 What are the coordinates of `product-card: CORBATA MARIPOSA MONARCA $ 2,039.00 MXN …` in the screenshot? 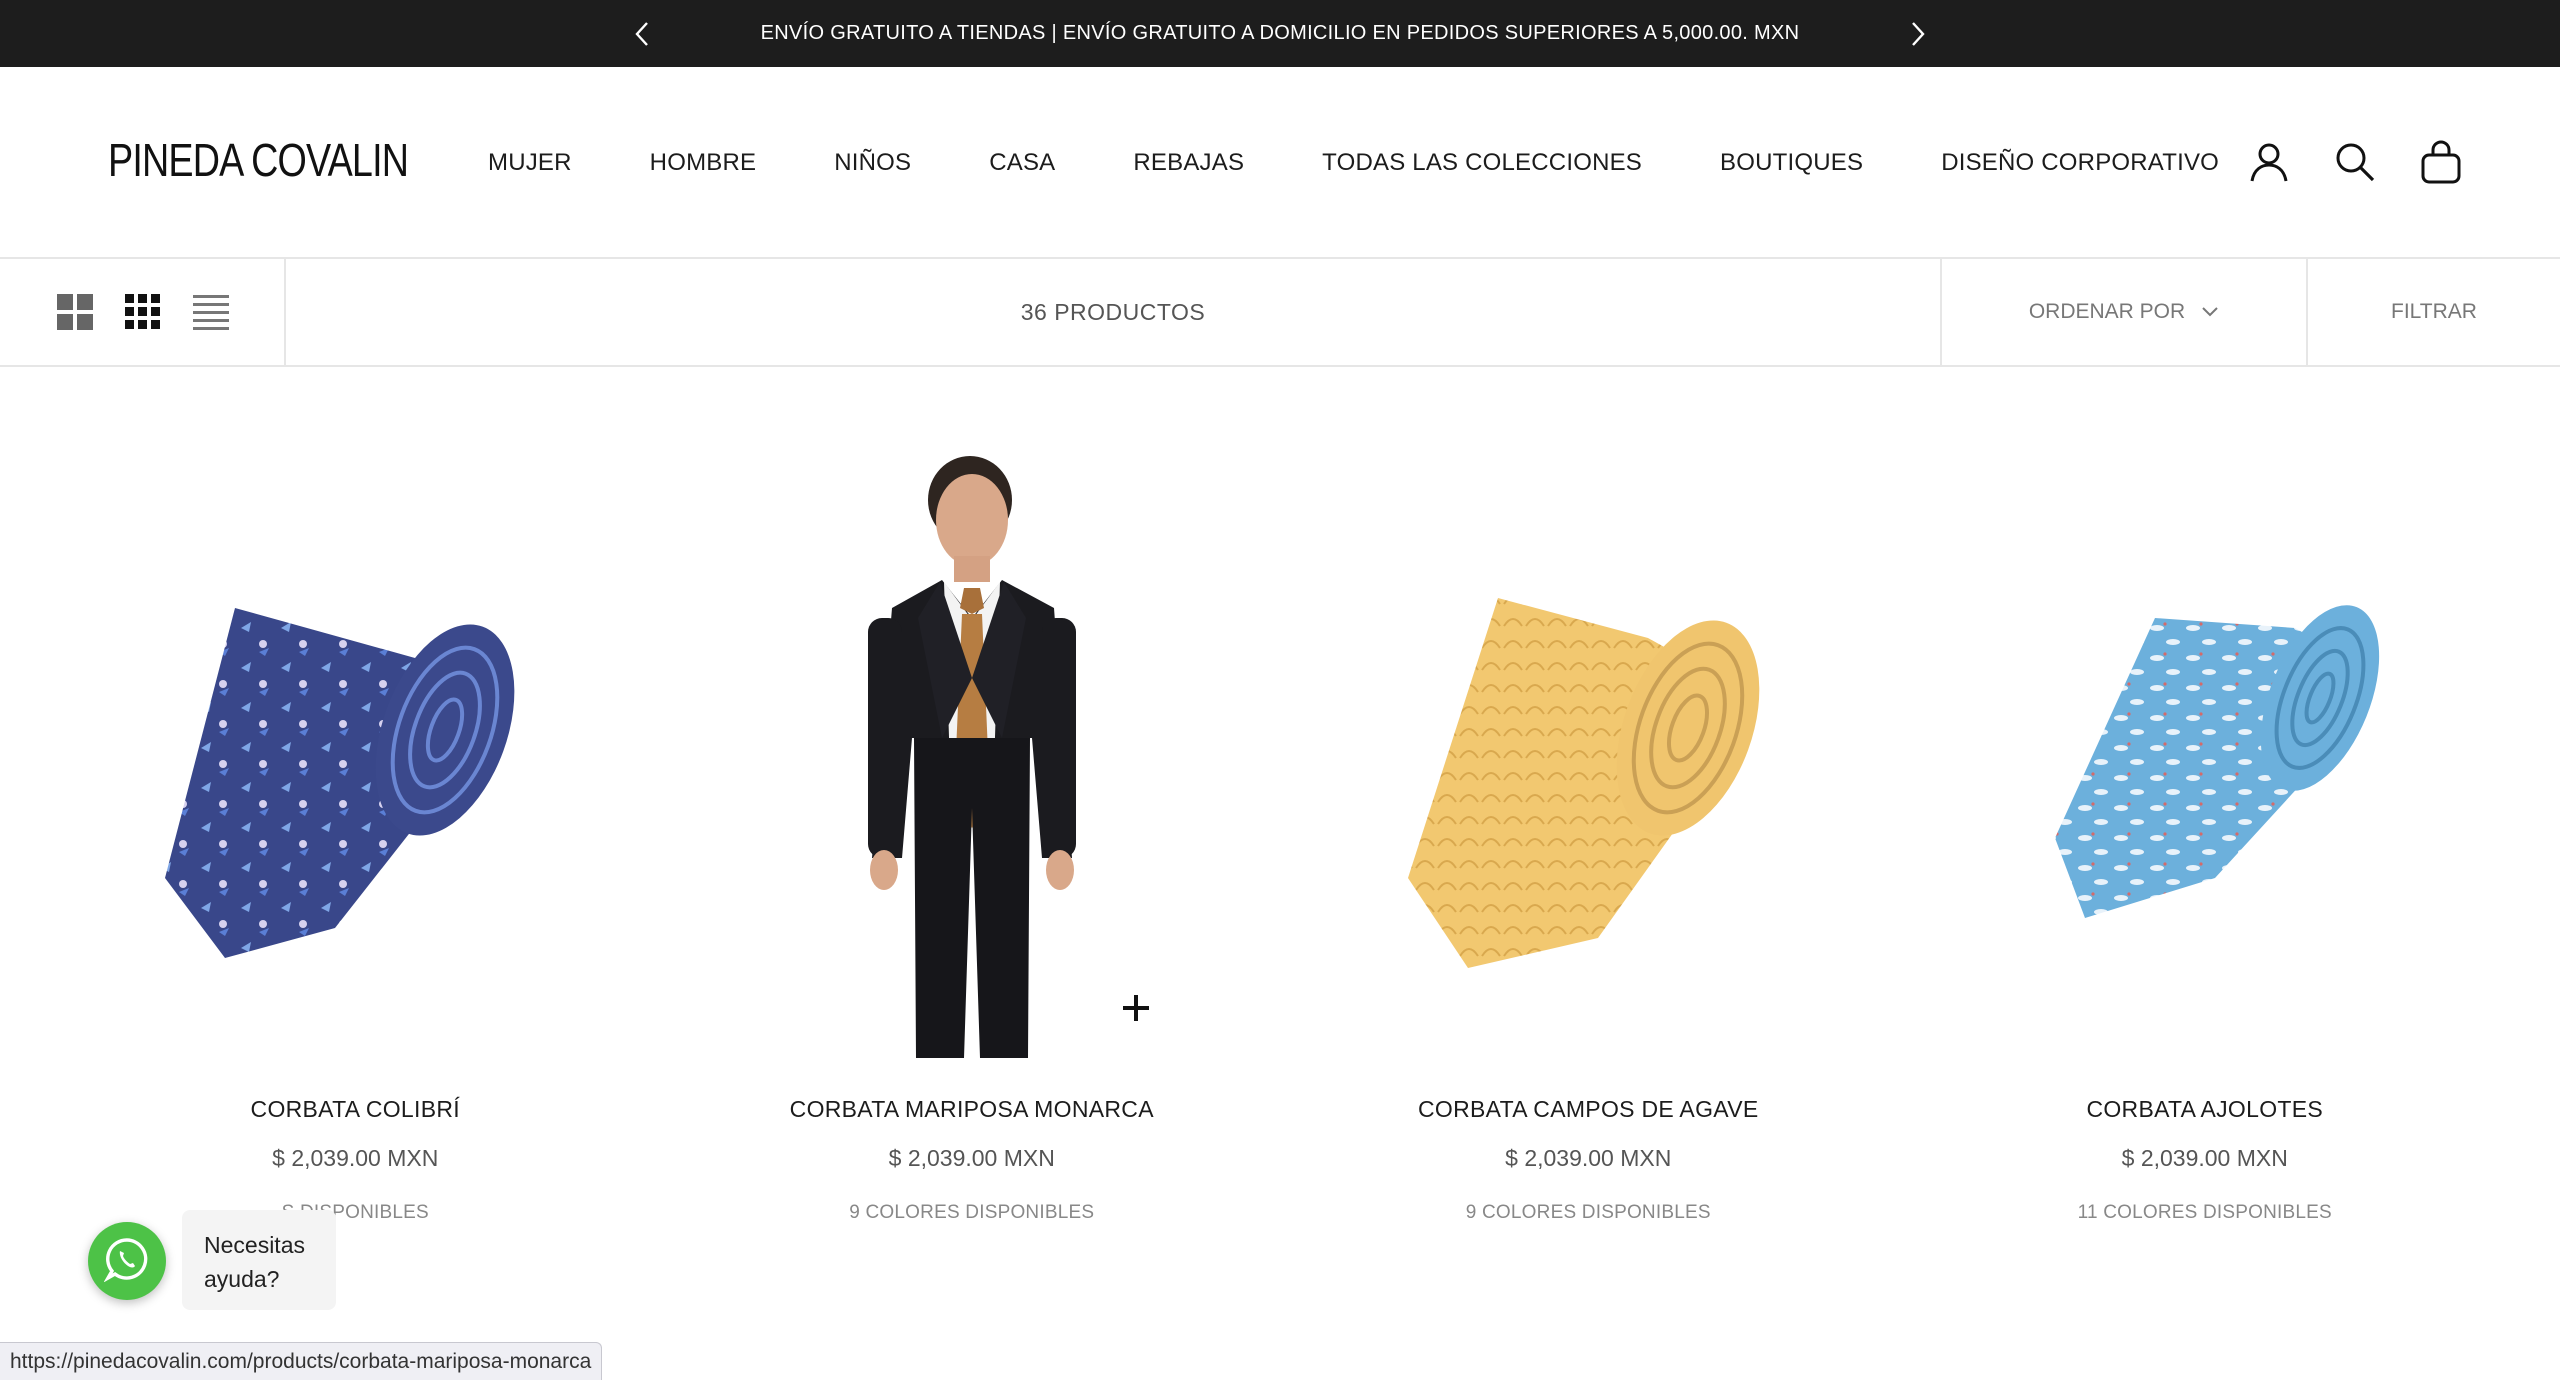 It's located at (972, 827).